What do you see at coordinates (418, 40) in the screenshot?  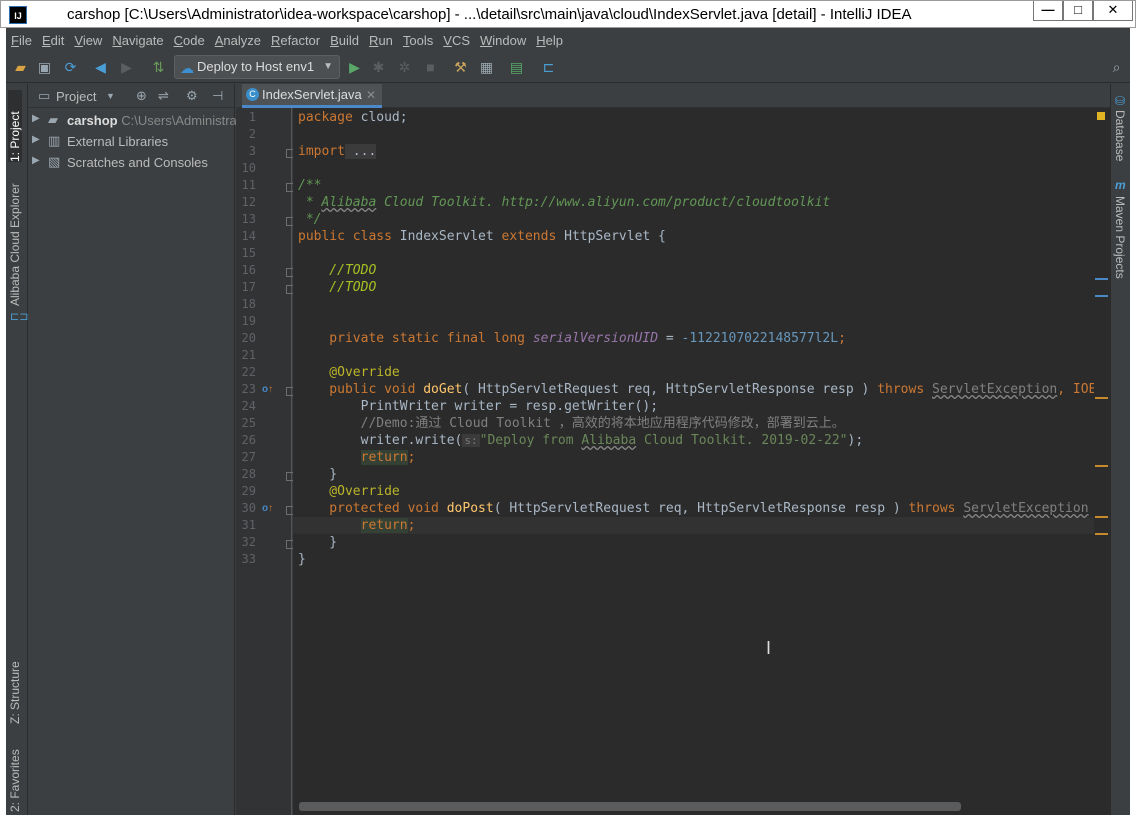 I see `menu-tools: Tools` at bounding box center [418, 40].